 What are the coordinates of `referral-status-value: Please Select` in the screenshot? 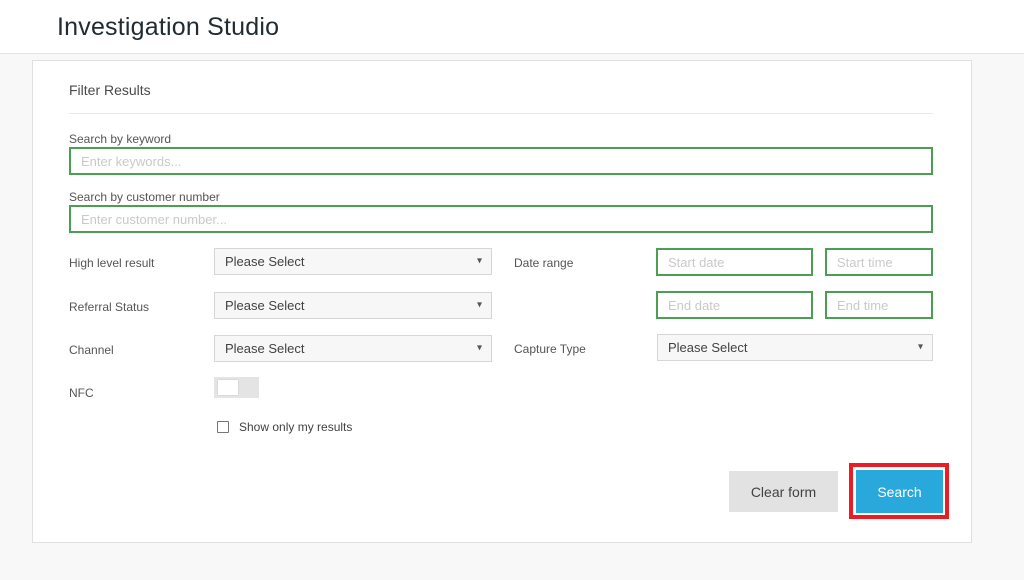 It's located at (265, 305).